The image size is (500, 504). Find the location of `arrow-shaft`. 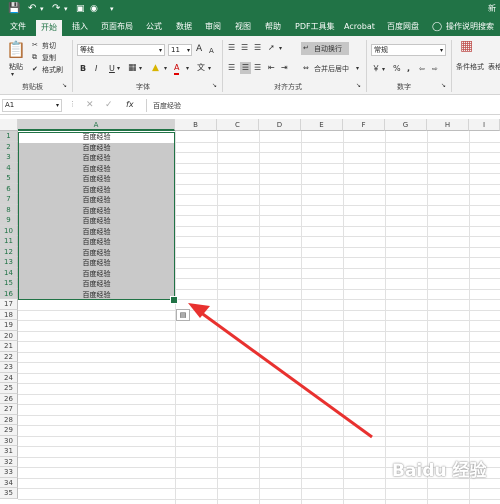

arrow-shaft is located at coordinates (286, 374).